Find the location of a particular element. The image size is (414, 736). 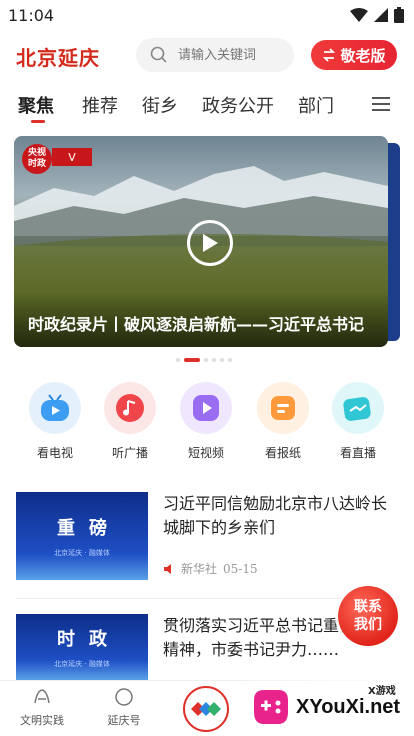

live-icon is located at coordinates (357, 409).